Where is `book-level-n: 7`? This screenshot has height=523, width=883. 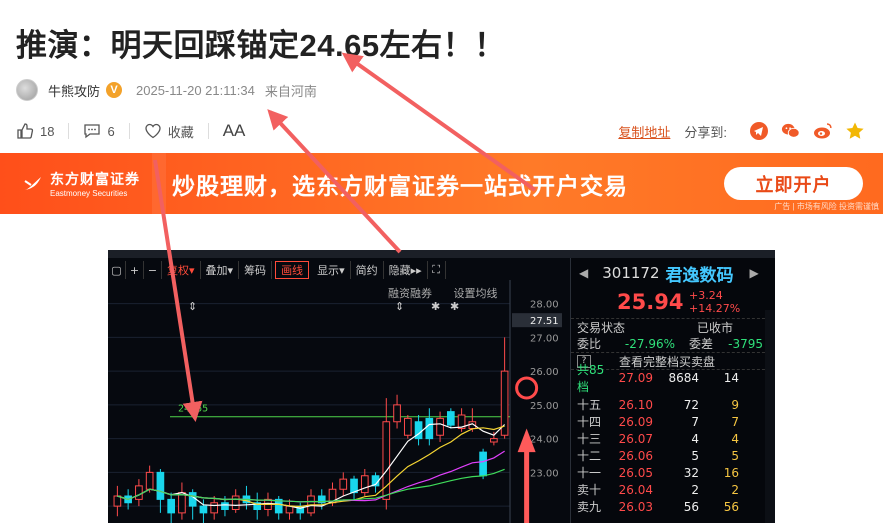 book-level-n: 7 is located at coordinates (735, 421).